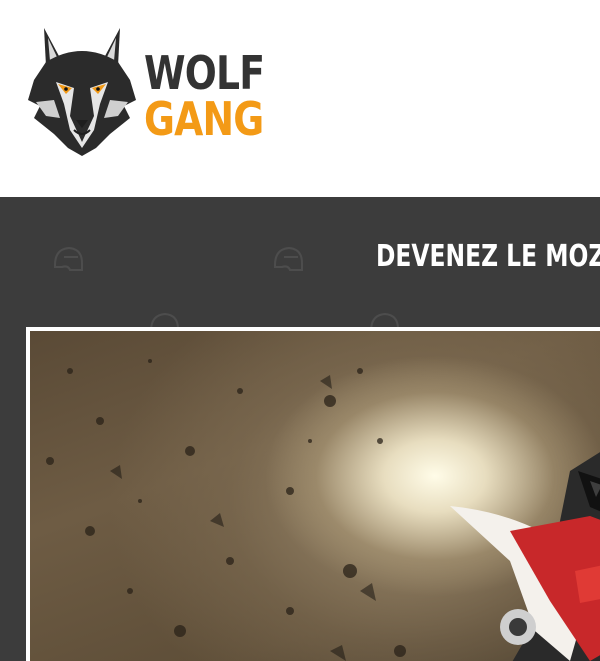  What do you see at coordinates (204, 119) in the screenshot?
I see `logo-text-gang: GANG` at bounding box center [204, 119].